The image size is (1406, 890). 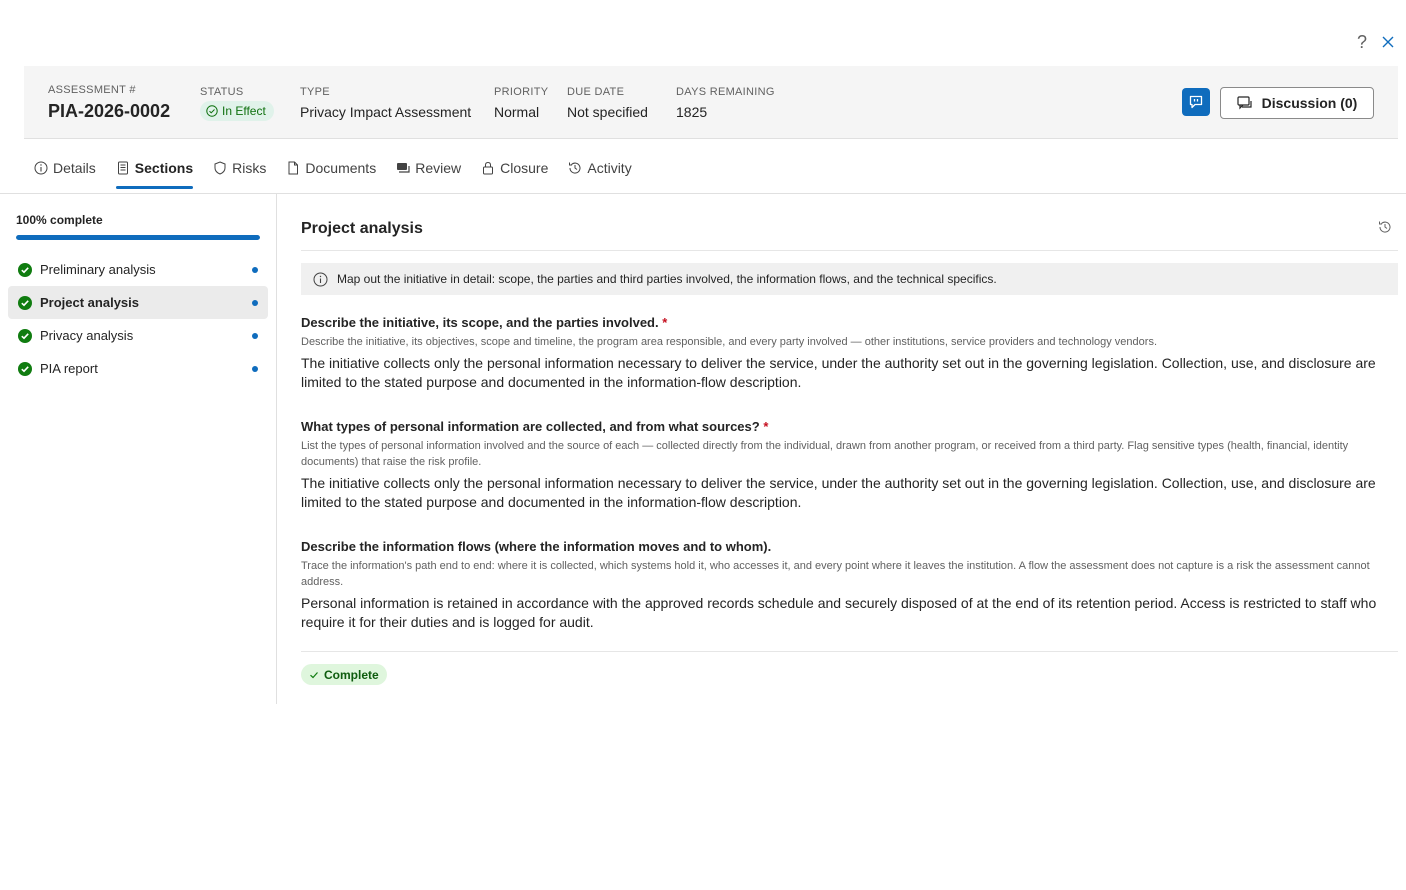 What do you see at coordinates (609, 168) in the screenshot?
I see `tab-activity-label: Activity` at bounding box center [609, 168].